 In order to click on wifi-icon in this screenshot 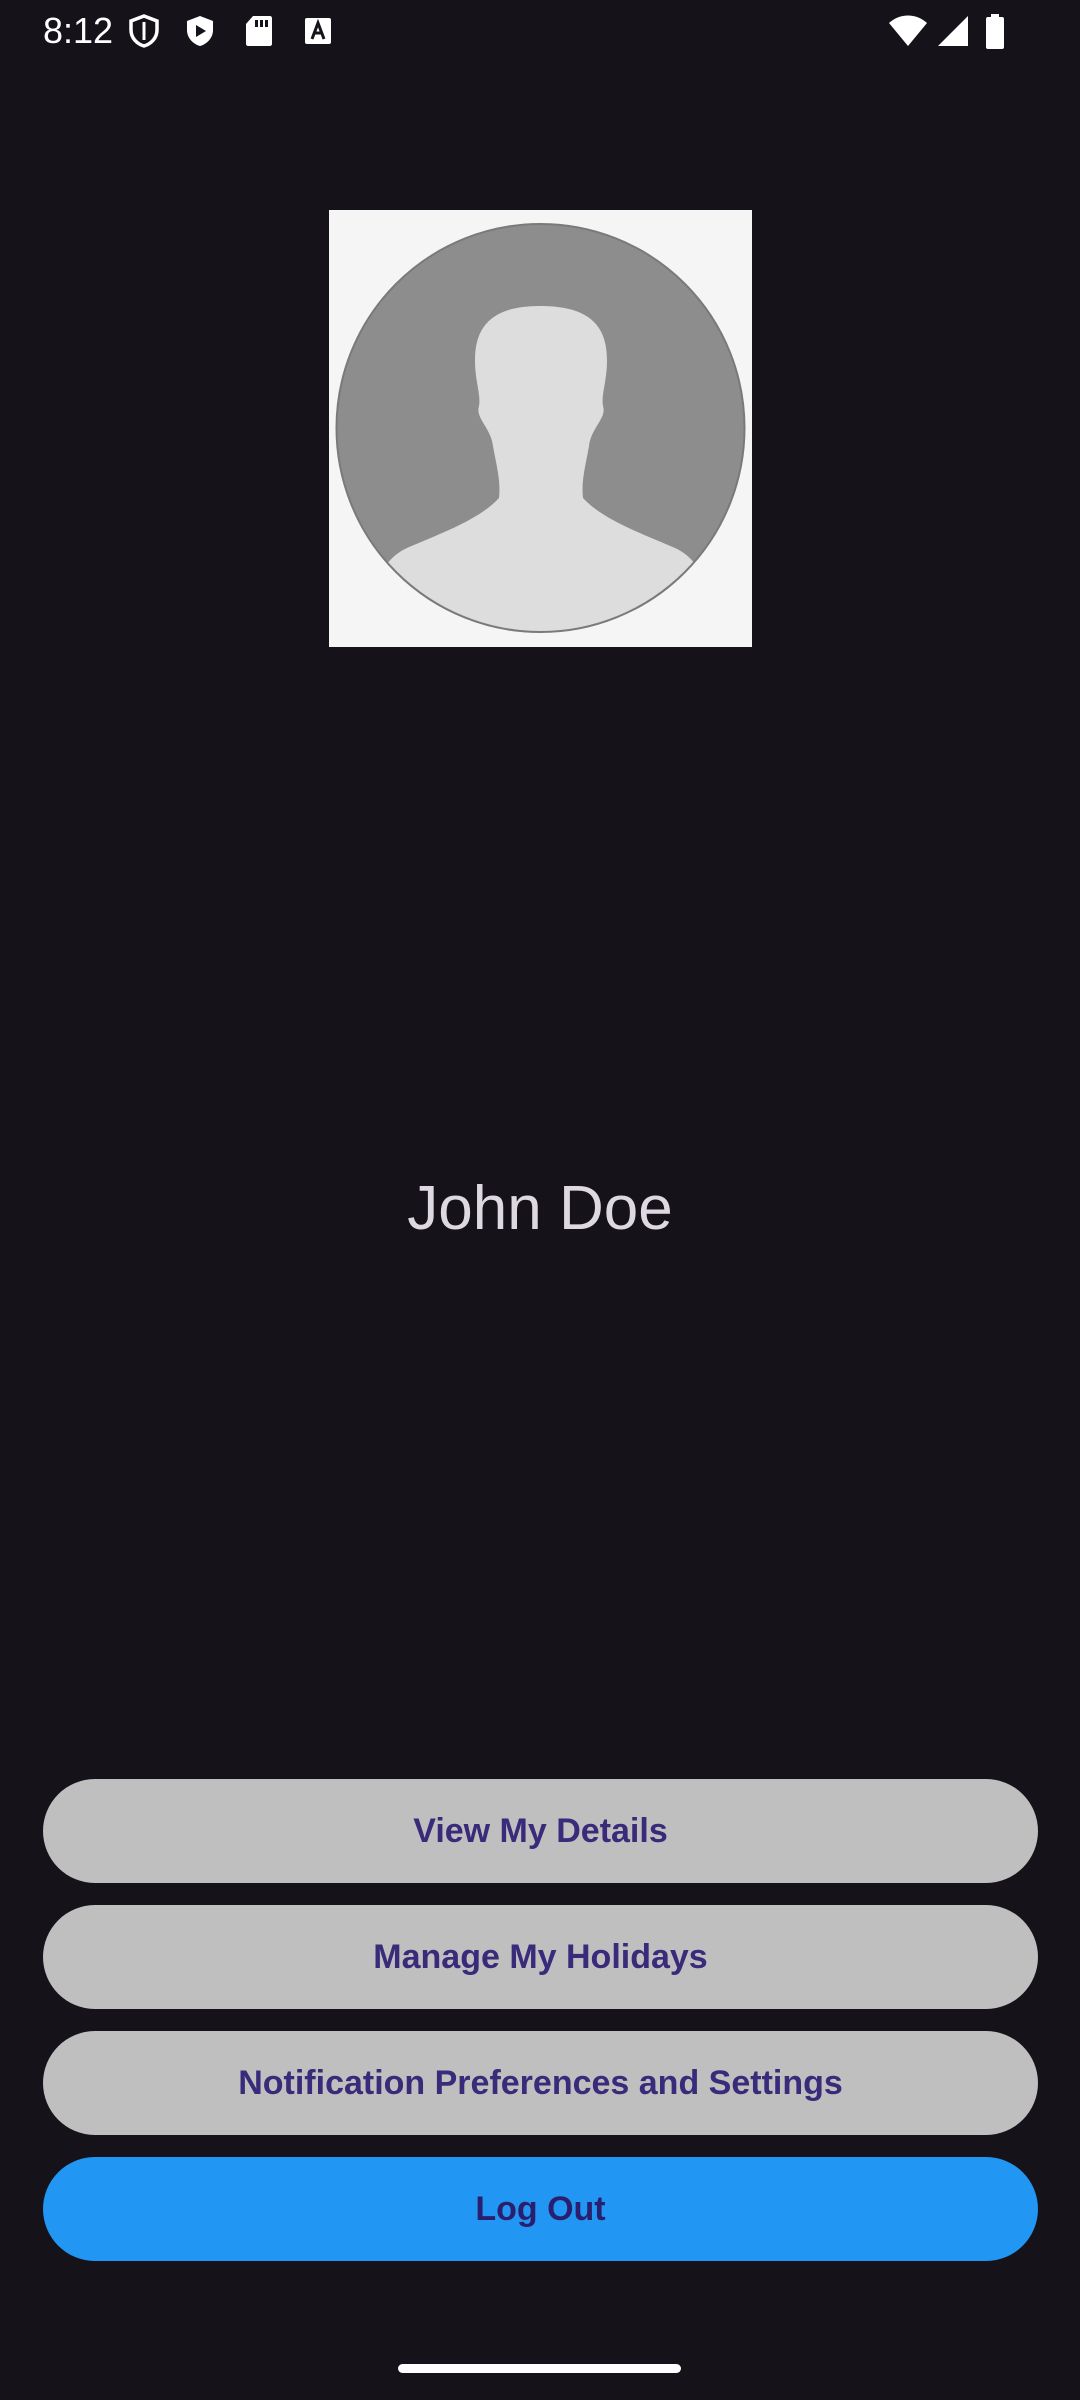, I will do `click(908, 33)`.